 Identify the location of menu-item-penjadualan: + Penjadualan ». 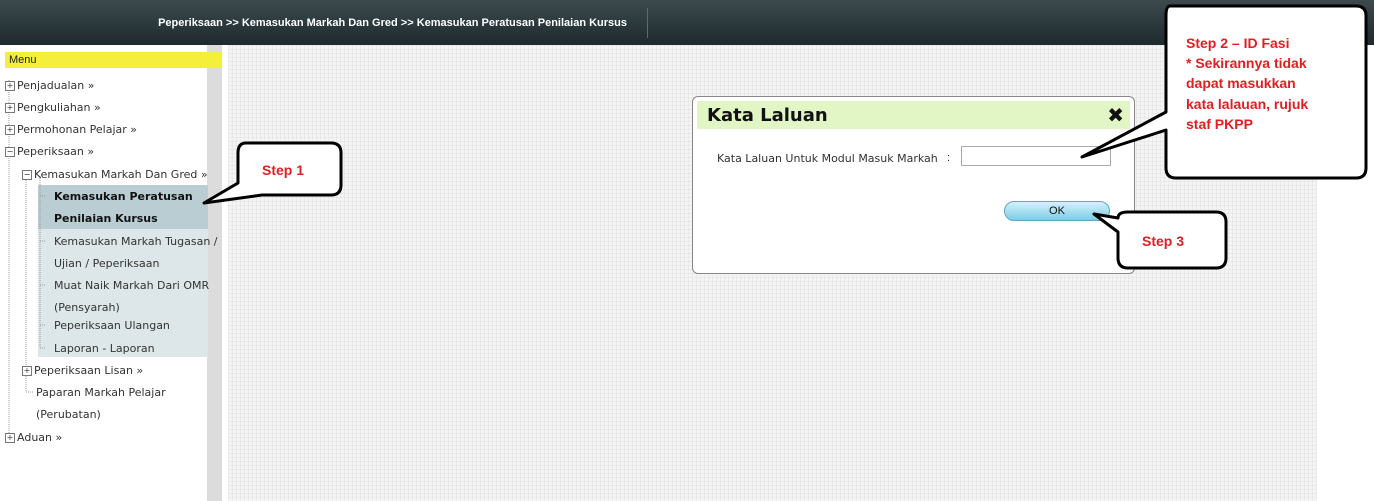
(49, 86).